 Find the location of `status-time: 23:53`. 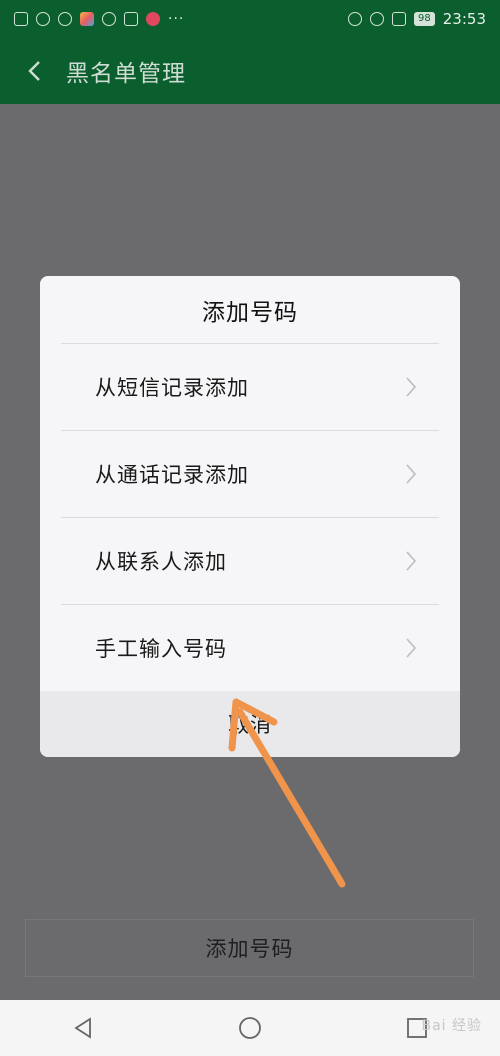

status-time: 23:53 is located at coordinates (464, 19).